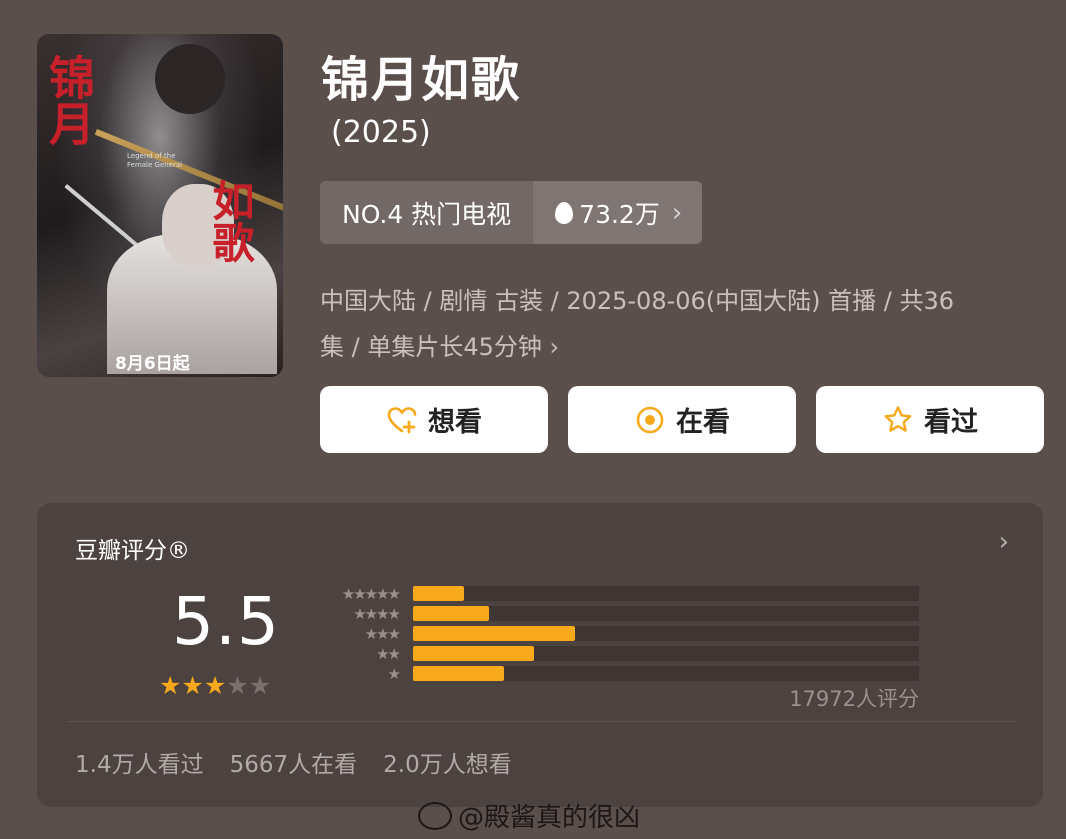 Image resolution: width=1066 pixels, height=839 pixels. I want to click on watched-label: 看过, so click(951, 422).